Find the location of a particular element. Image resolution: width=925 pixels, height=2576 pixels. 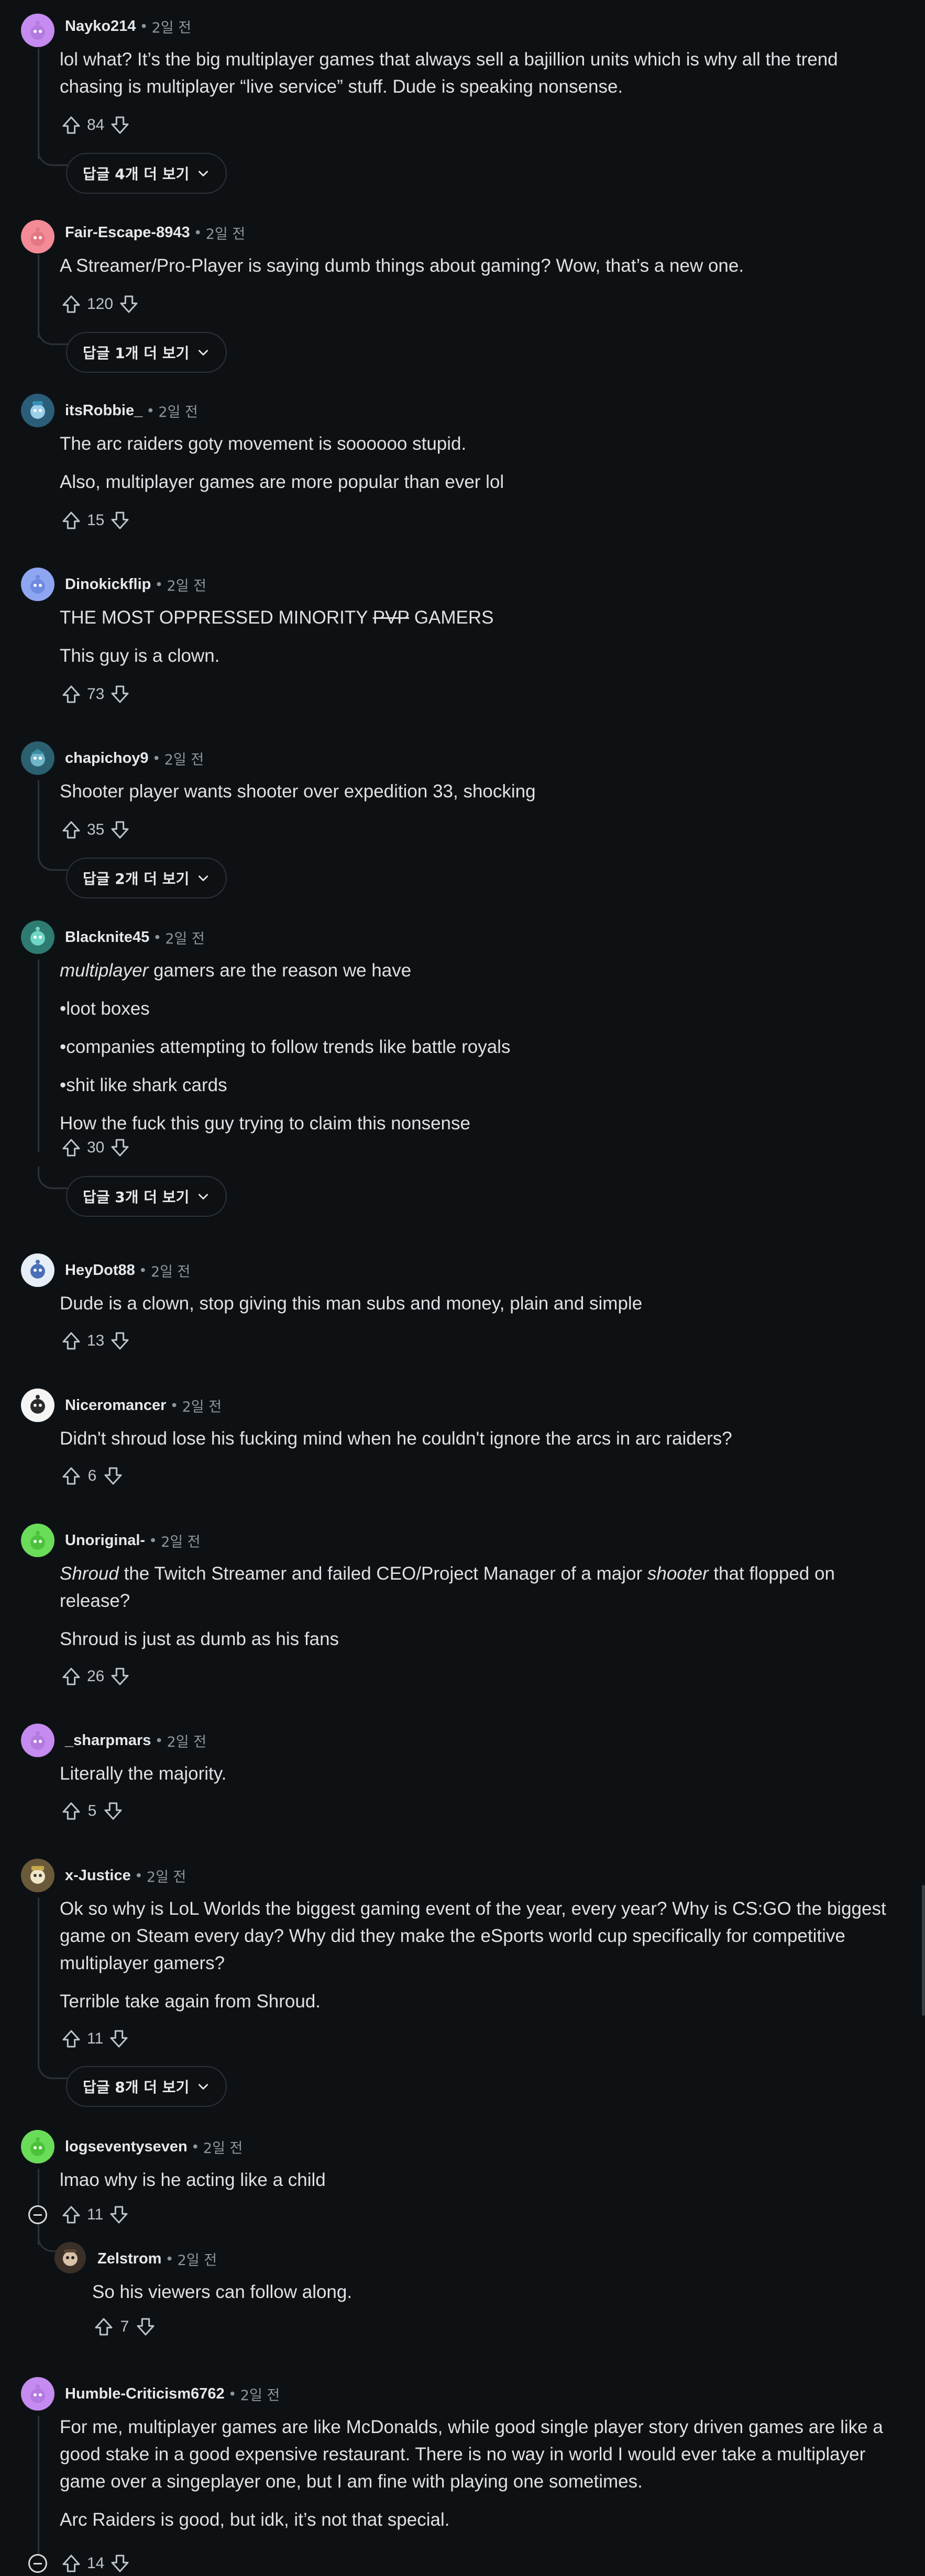

comment-header: Unoriginal- • 2일 전 is located at coordinates (133, 1540).